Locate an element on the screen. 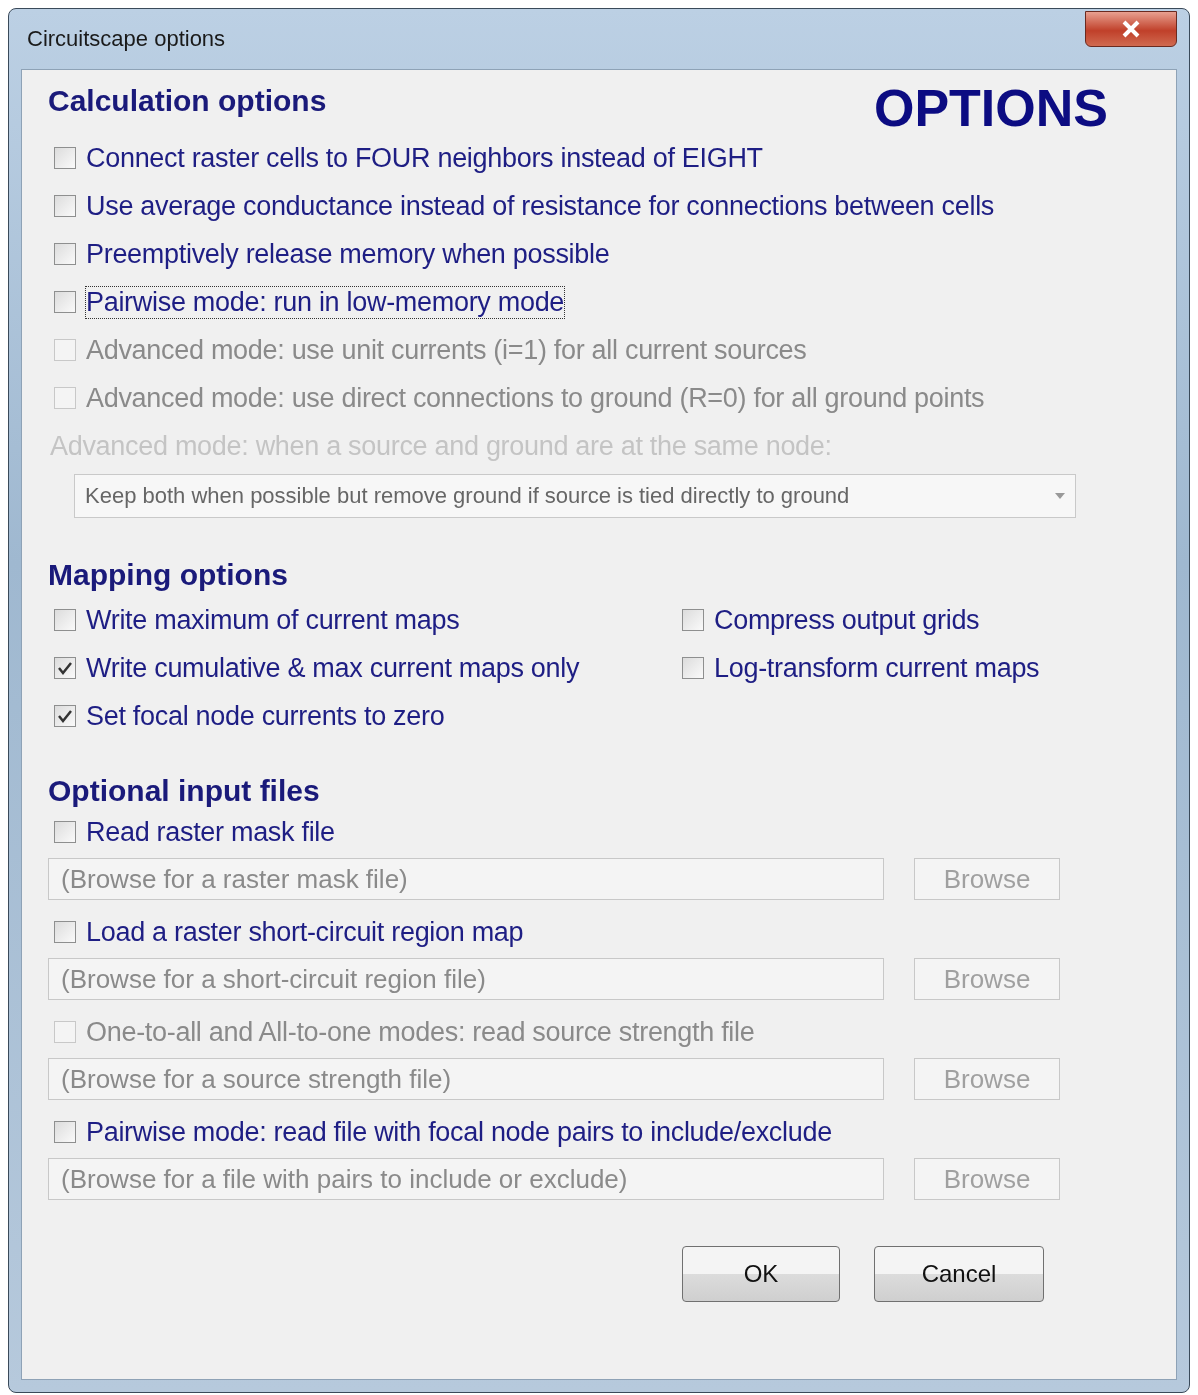 This screenshot has width=1198, height=1395. close-button is located at coordinates (1131, 29).